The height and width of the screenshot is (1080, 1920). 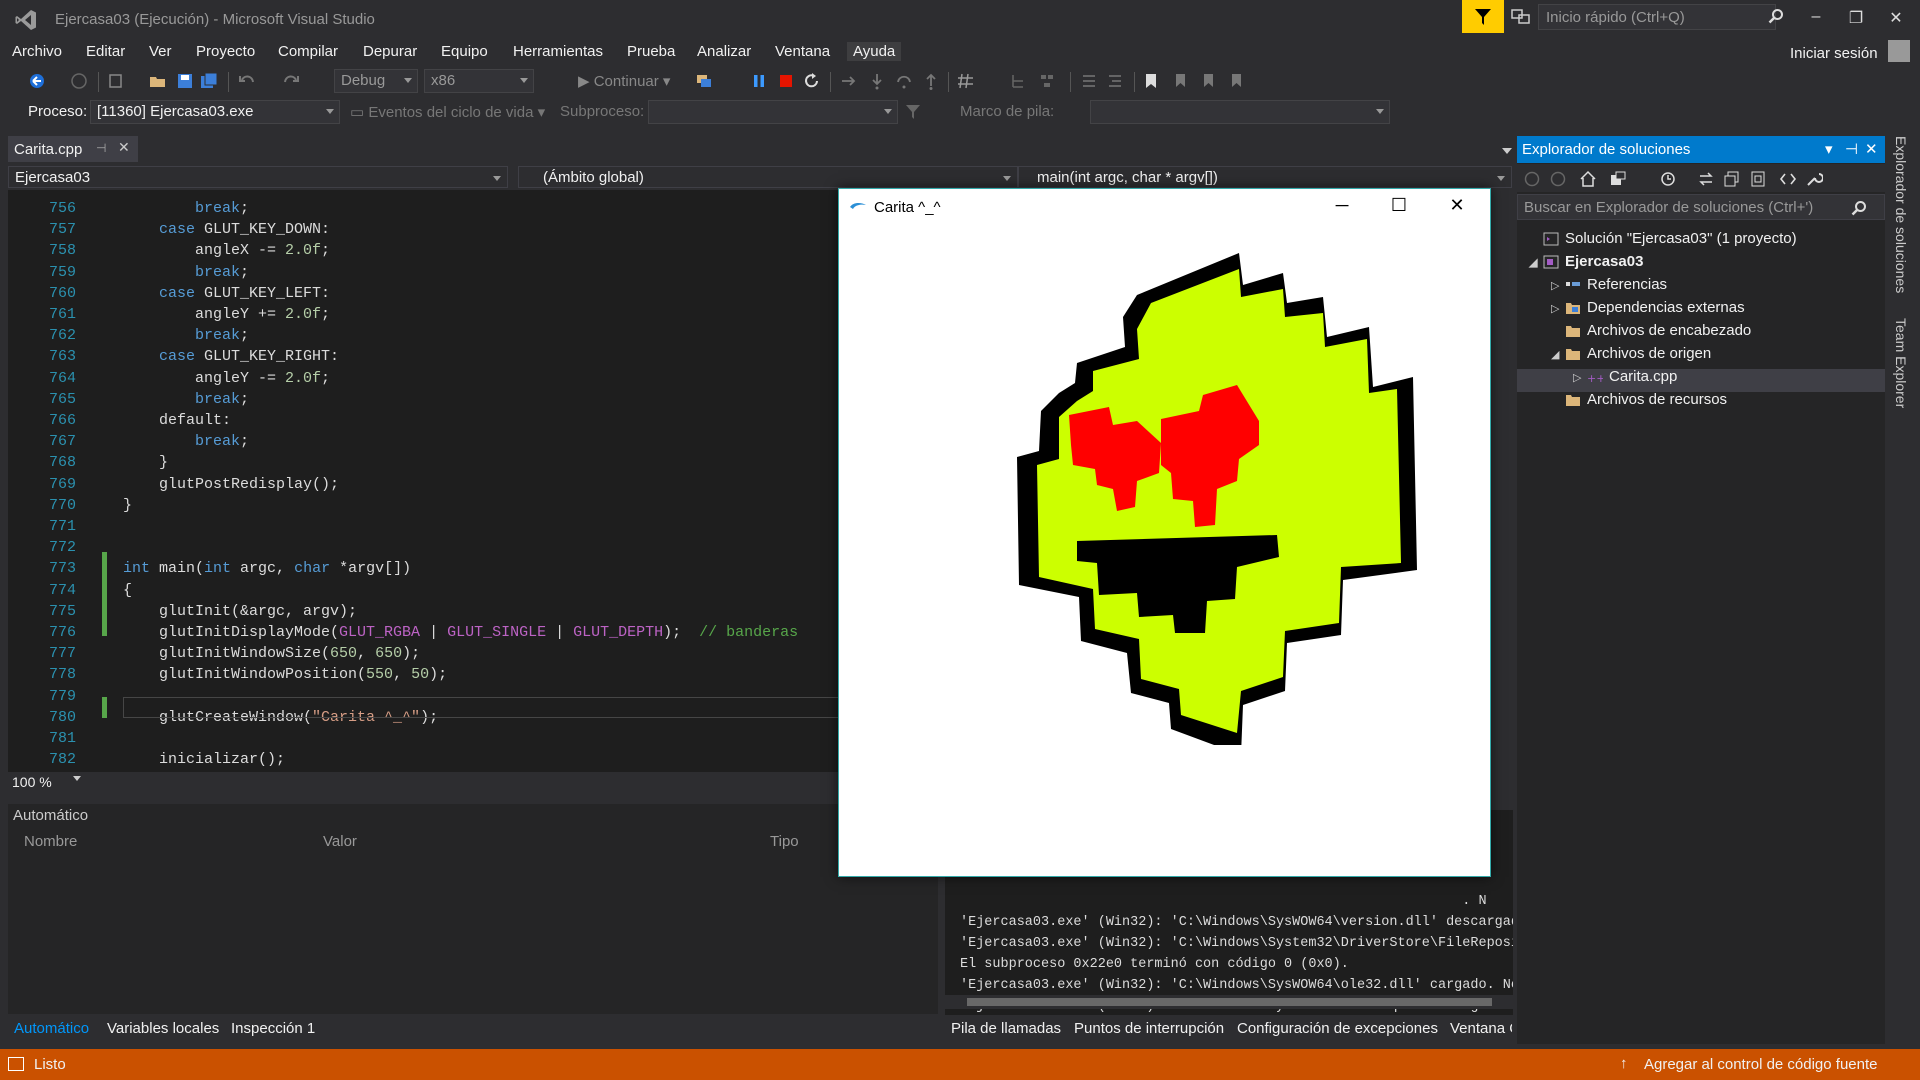 I want to click on scrollbar-thumb, so click(x=1229, y=1002).